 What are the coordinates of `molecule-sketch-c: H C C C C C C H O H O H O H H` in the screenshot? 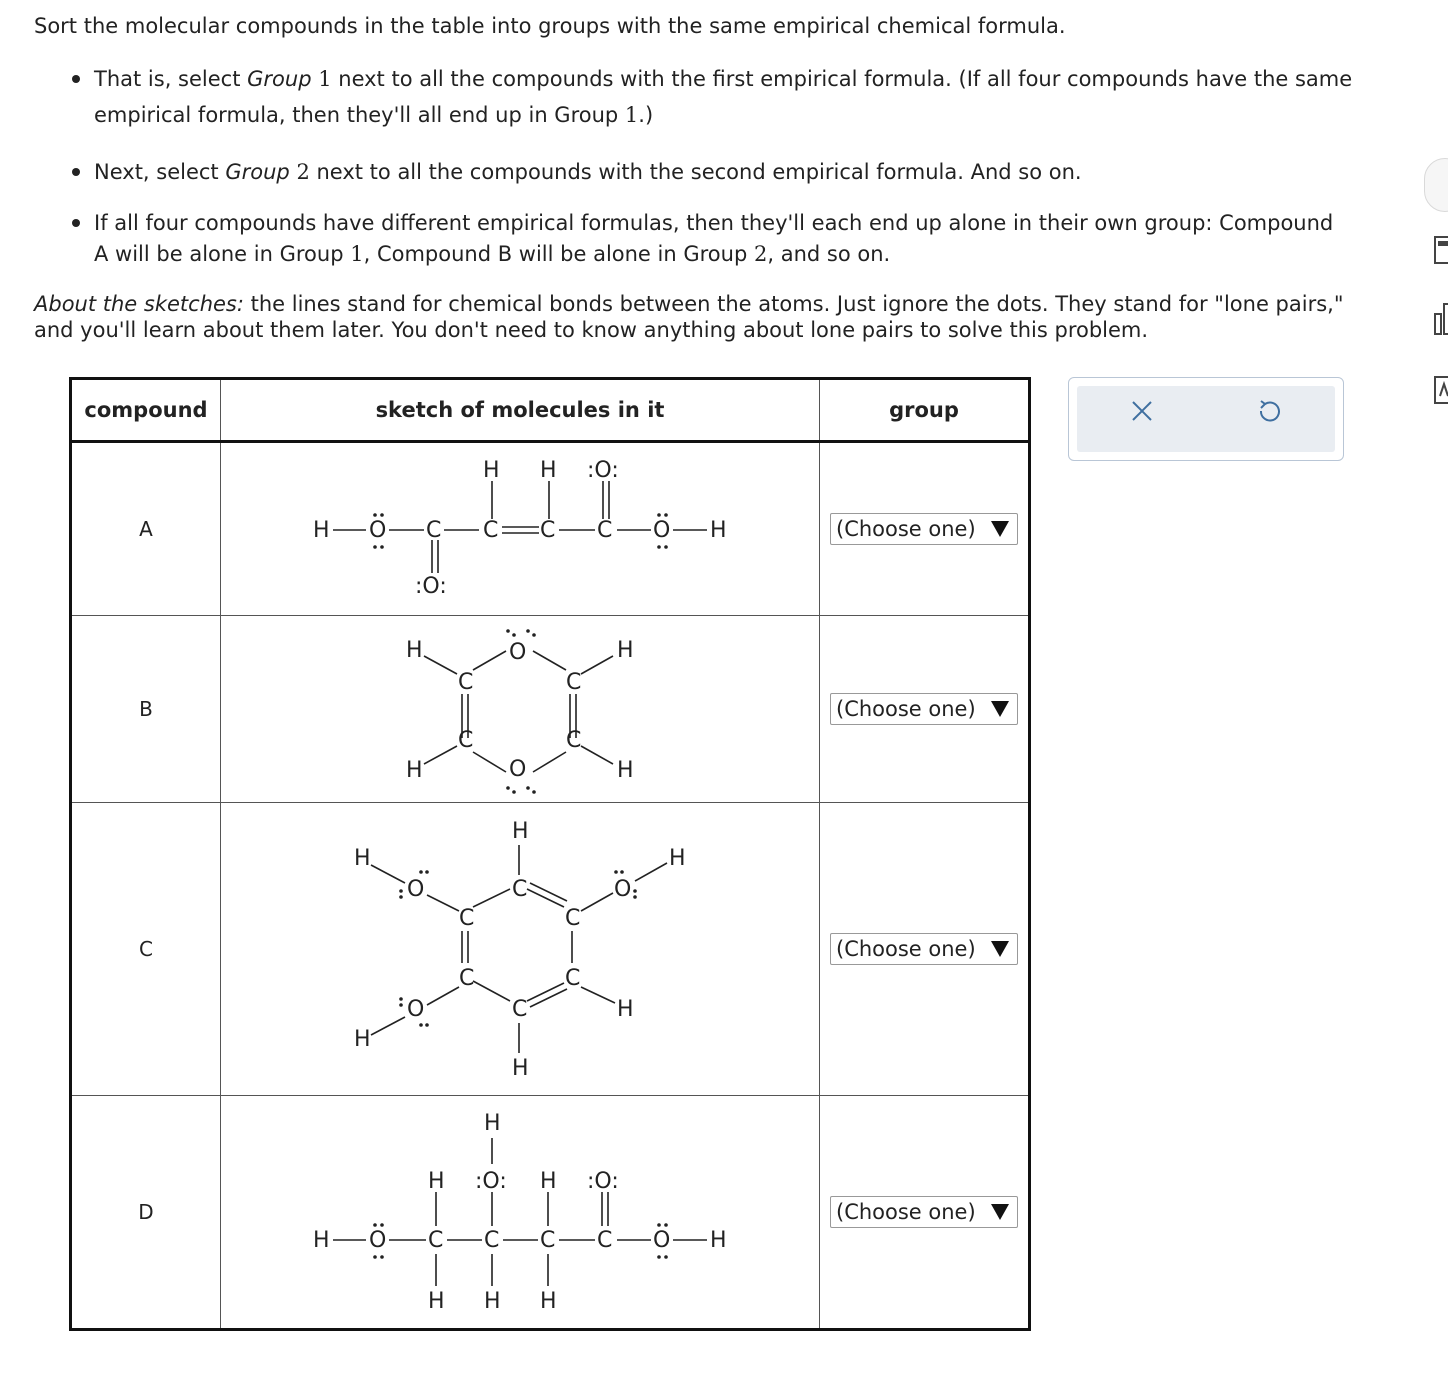 It's located at (520, 949).